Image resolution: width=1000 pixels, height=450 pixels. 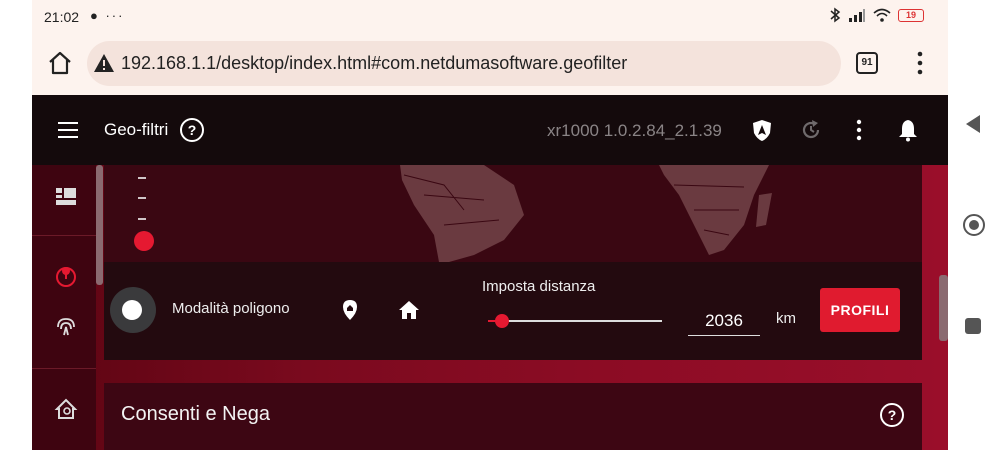 I want to click on home-icon, so click(x=409, y=310).